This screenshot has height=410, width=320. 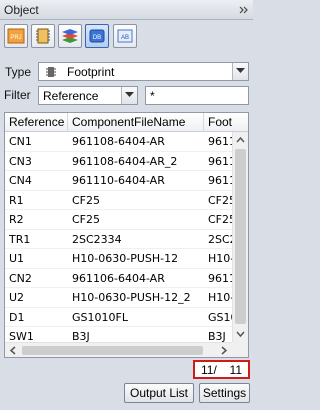 I want to click on filter-label: Filter, so click(x=17, y=95).